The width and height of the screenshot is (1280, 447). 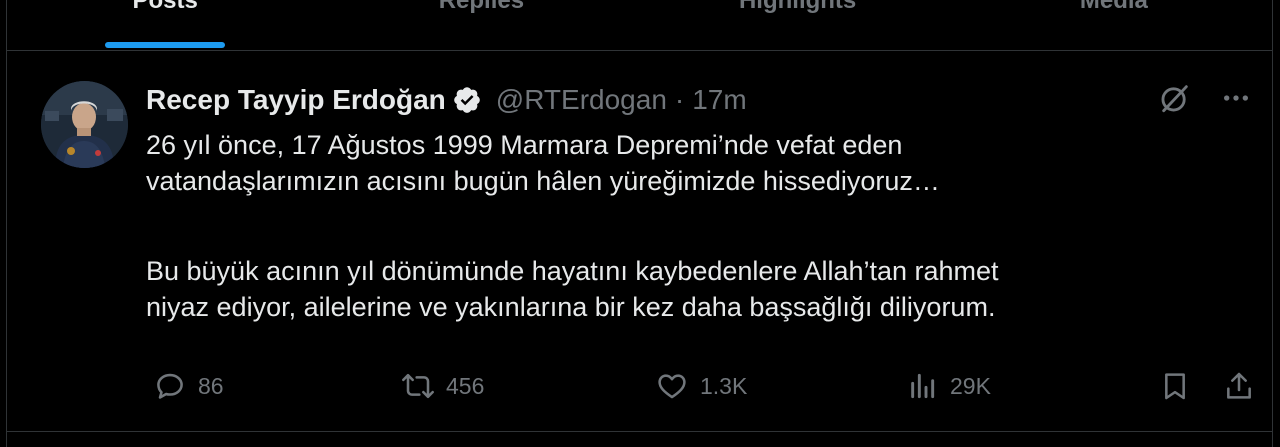 What do you see at coordinates (481, 7) in the screenshot?
I see `tab-replies-label: Replies` at bounding box center [481, 7].